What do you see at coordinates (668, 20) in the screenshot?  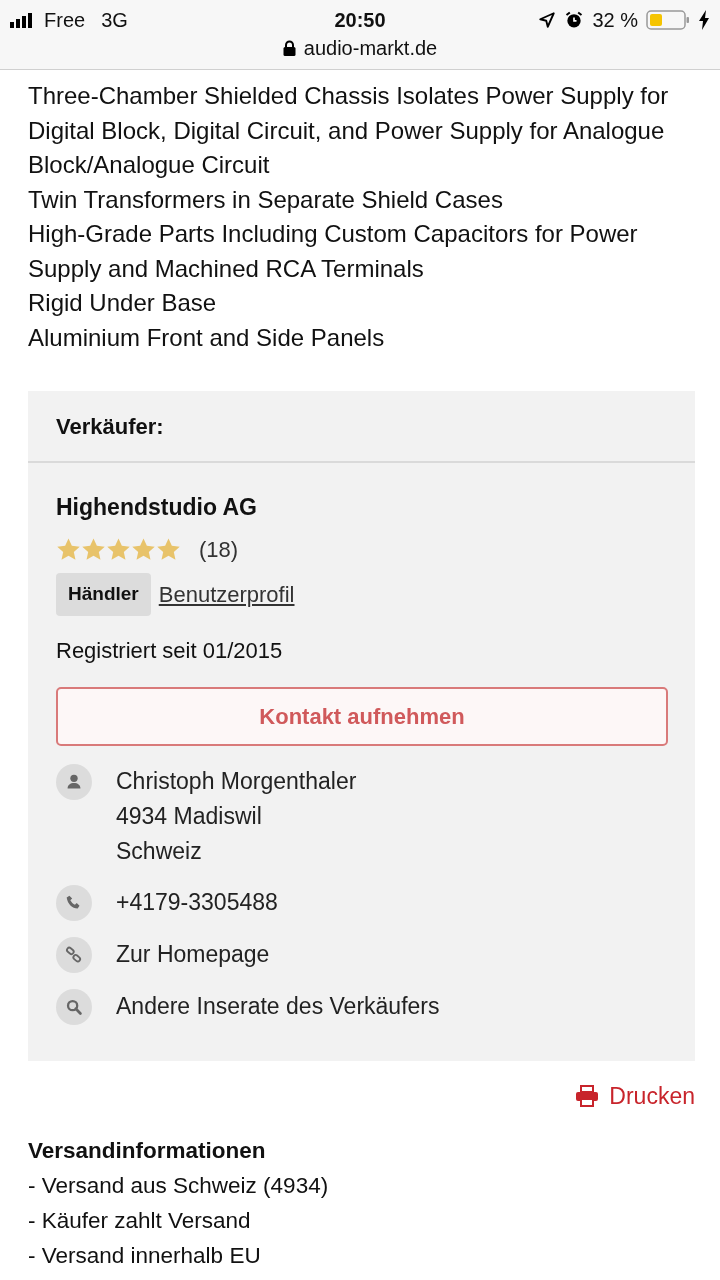 I see `battery-icon` at bounding box center [668, 20].